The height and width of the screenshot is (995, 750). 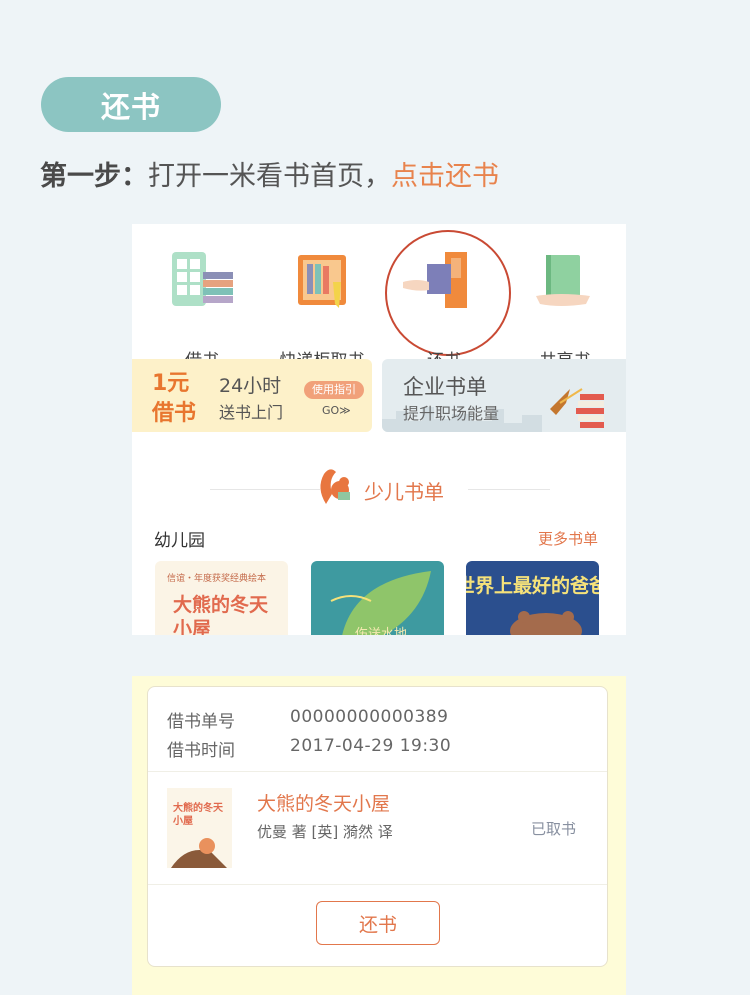 I want to click on status-badge: 已取书, so click(x=553, y=829).